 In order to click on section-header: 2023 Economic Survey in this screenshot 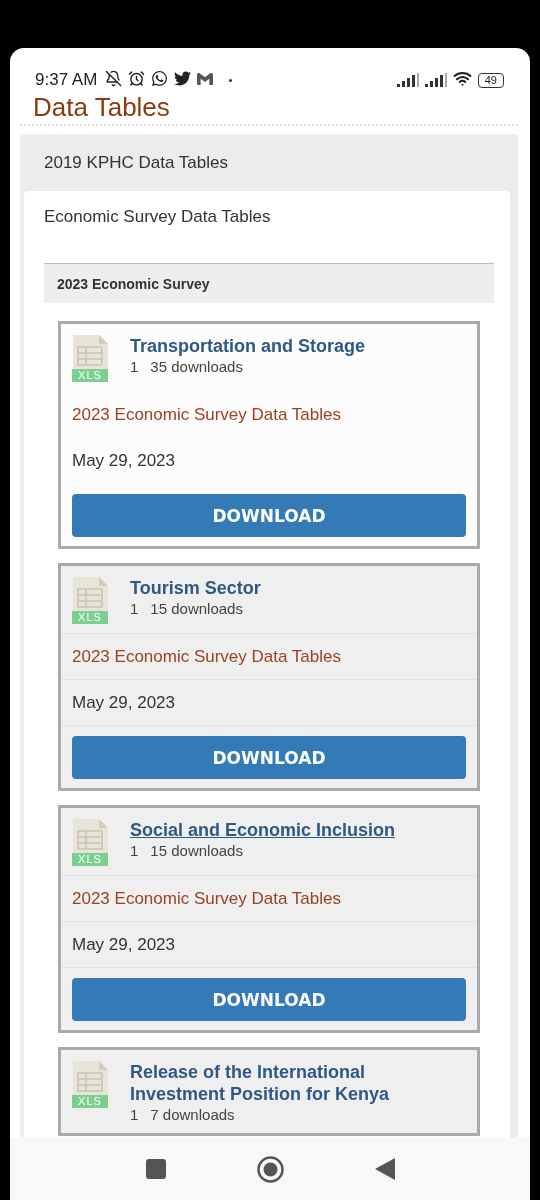, I will do `click(269, 283)`.